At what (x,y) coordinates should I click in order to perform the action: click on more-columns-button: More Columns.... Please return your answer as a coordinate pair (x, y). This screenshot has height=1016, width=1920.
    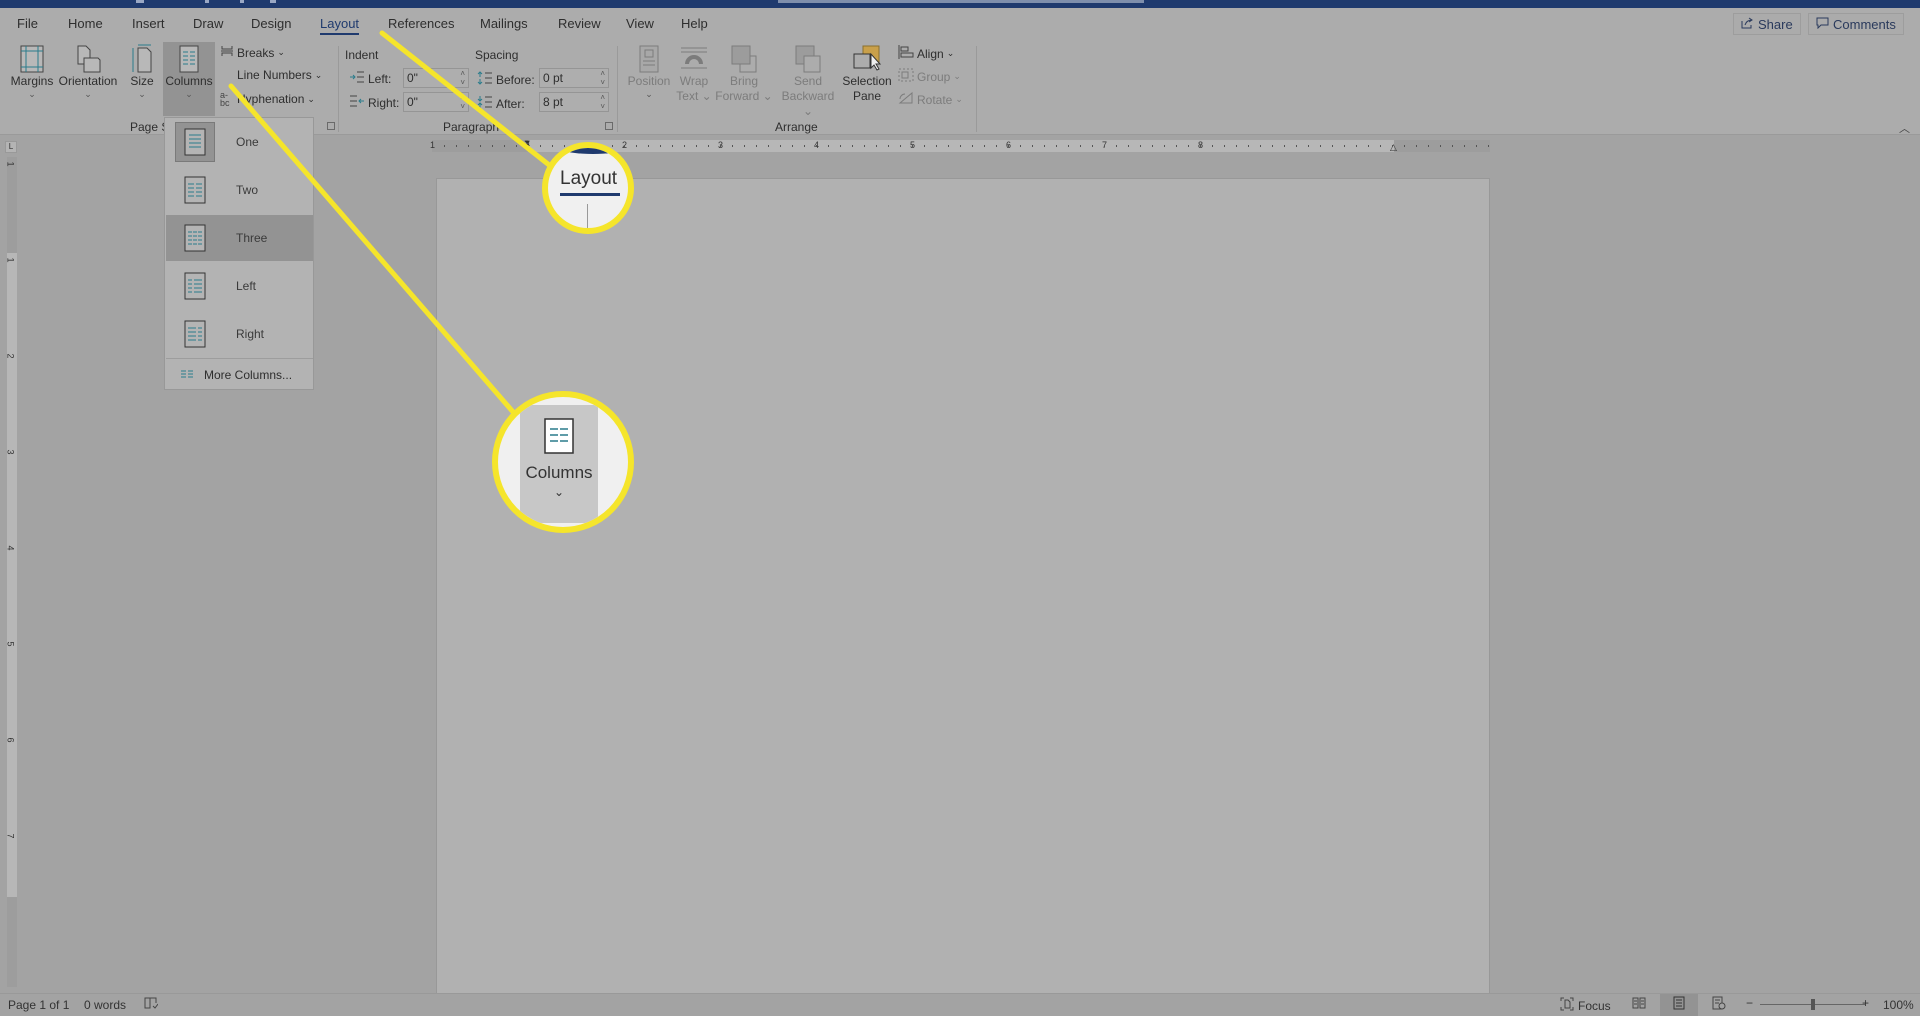
    Looking at the image, I should click on (239, 375).